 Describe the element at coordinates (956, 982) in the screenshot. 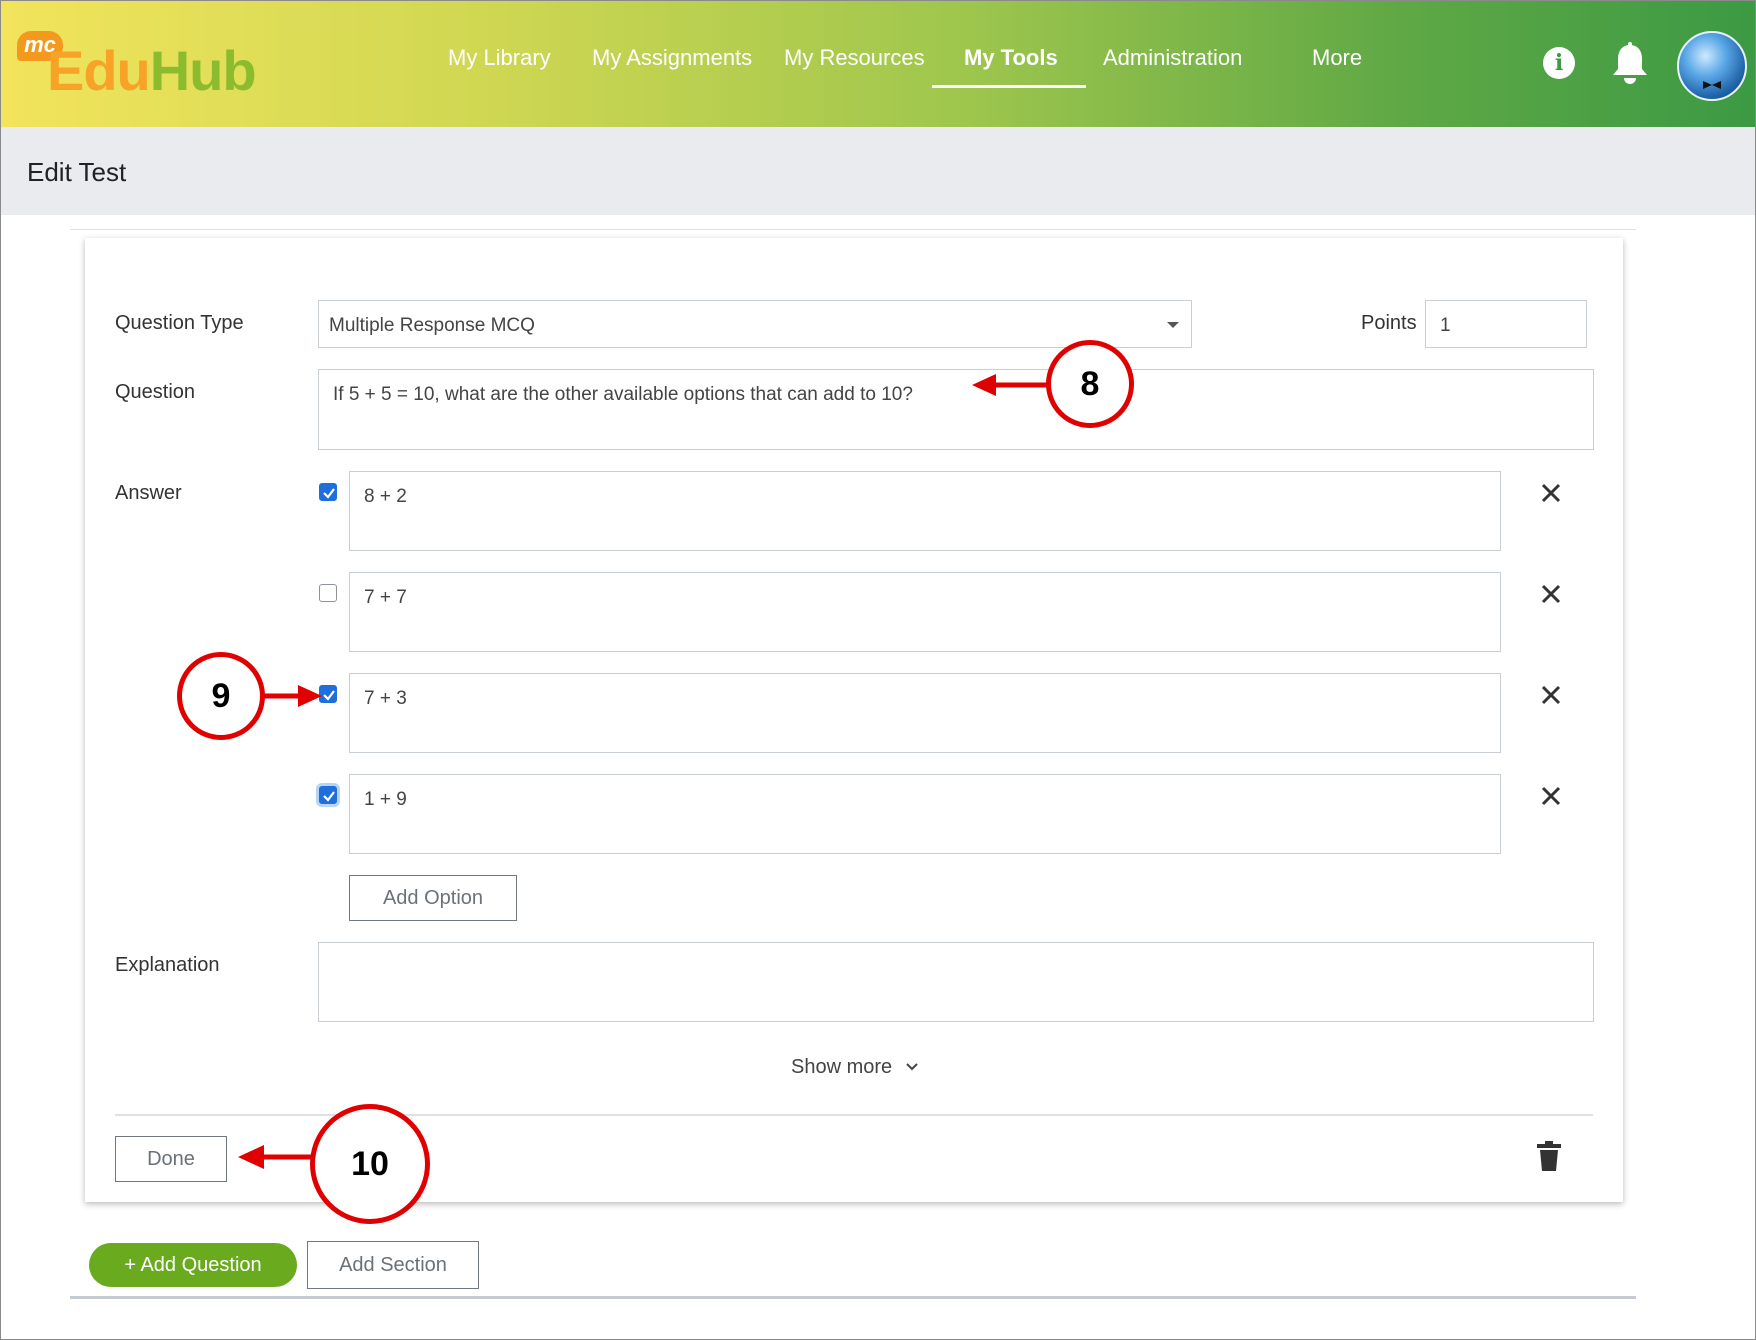

I see `explanation-input` at that location.